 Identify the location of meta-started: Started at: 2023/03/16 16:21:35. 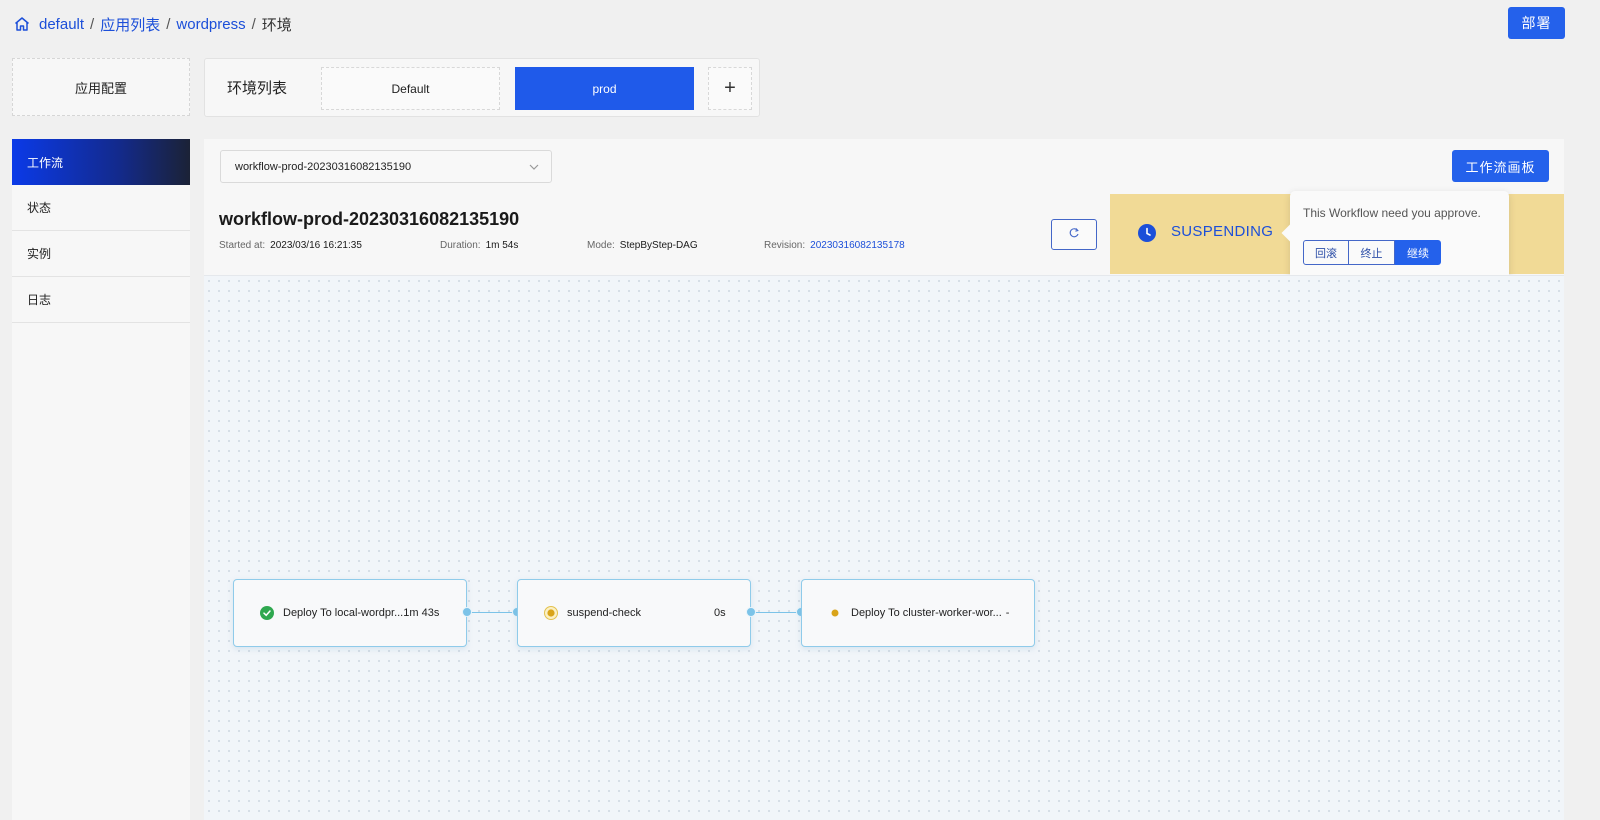
(290, 245).